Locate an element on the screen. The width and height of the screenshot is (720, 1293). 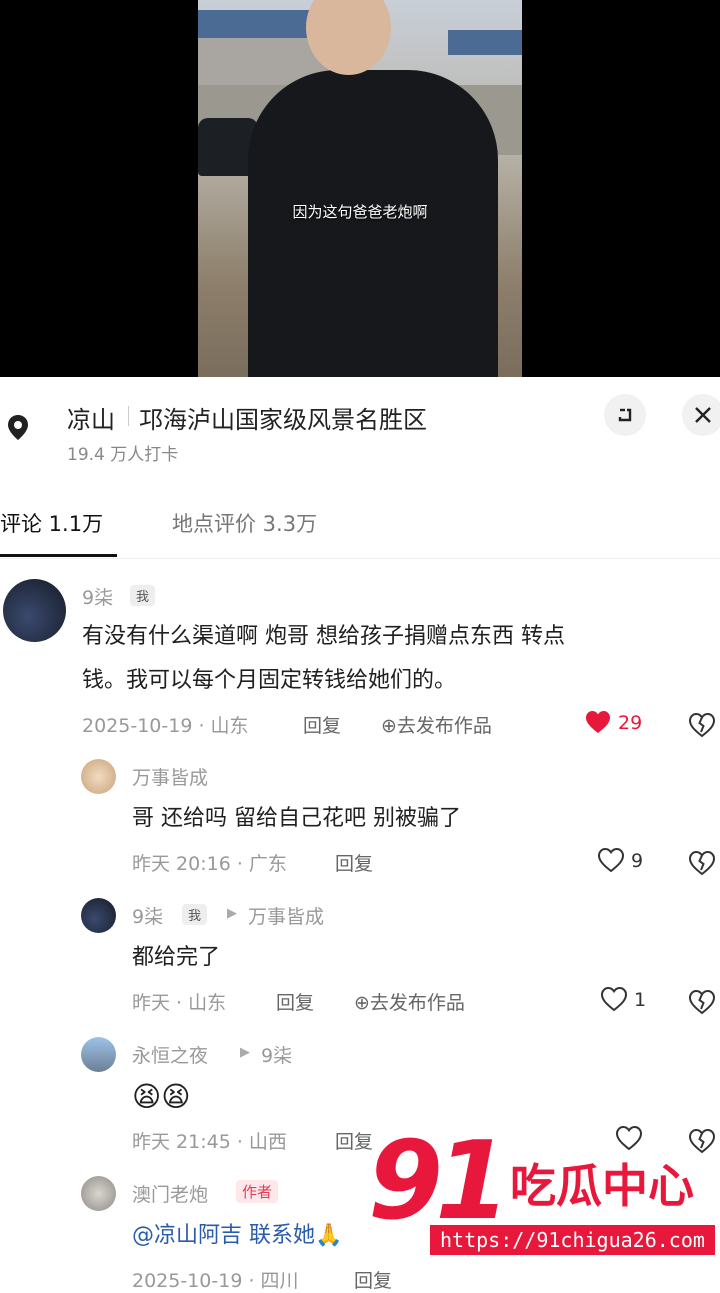
video-subtitle: 因为这句爸爸老炮啊 is located at coordinates (360, 212).